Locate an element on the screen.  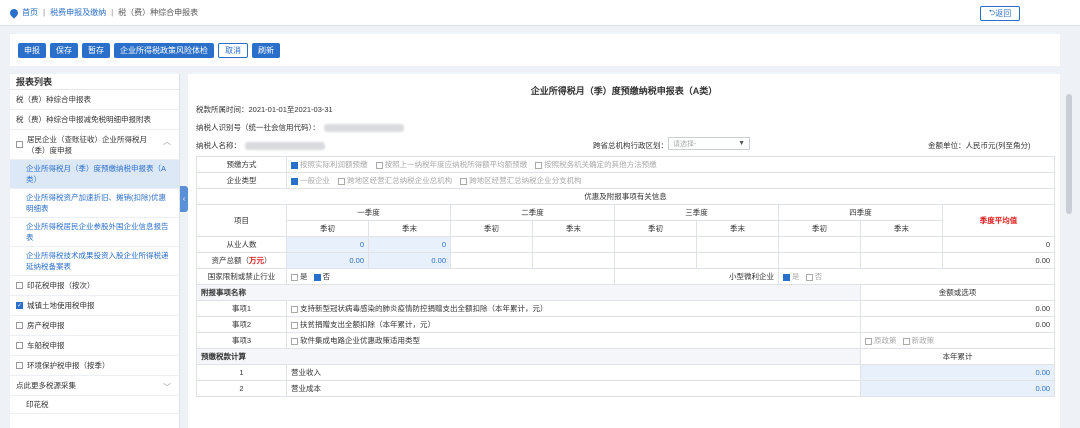
breadcrumb-tax-filing: 税费申报及缴纳 is located at coordinates (78, 12).